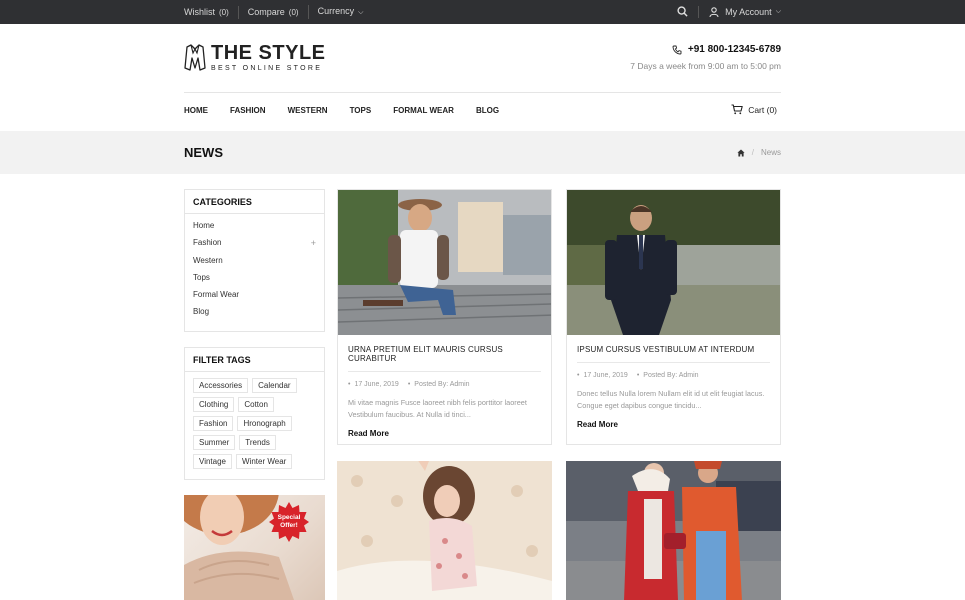 The image size is (965, 600). What do you see at coordinates (482, 92) in the screenshot?
I see `header-divider` at bounding box center [482, 92].